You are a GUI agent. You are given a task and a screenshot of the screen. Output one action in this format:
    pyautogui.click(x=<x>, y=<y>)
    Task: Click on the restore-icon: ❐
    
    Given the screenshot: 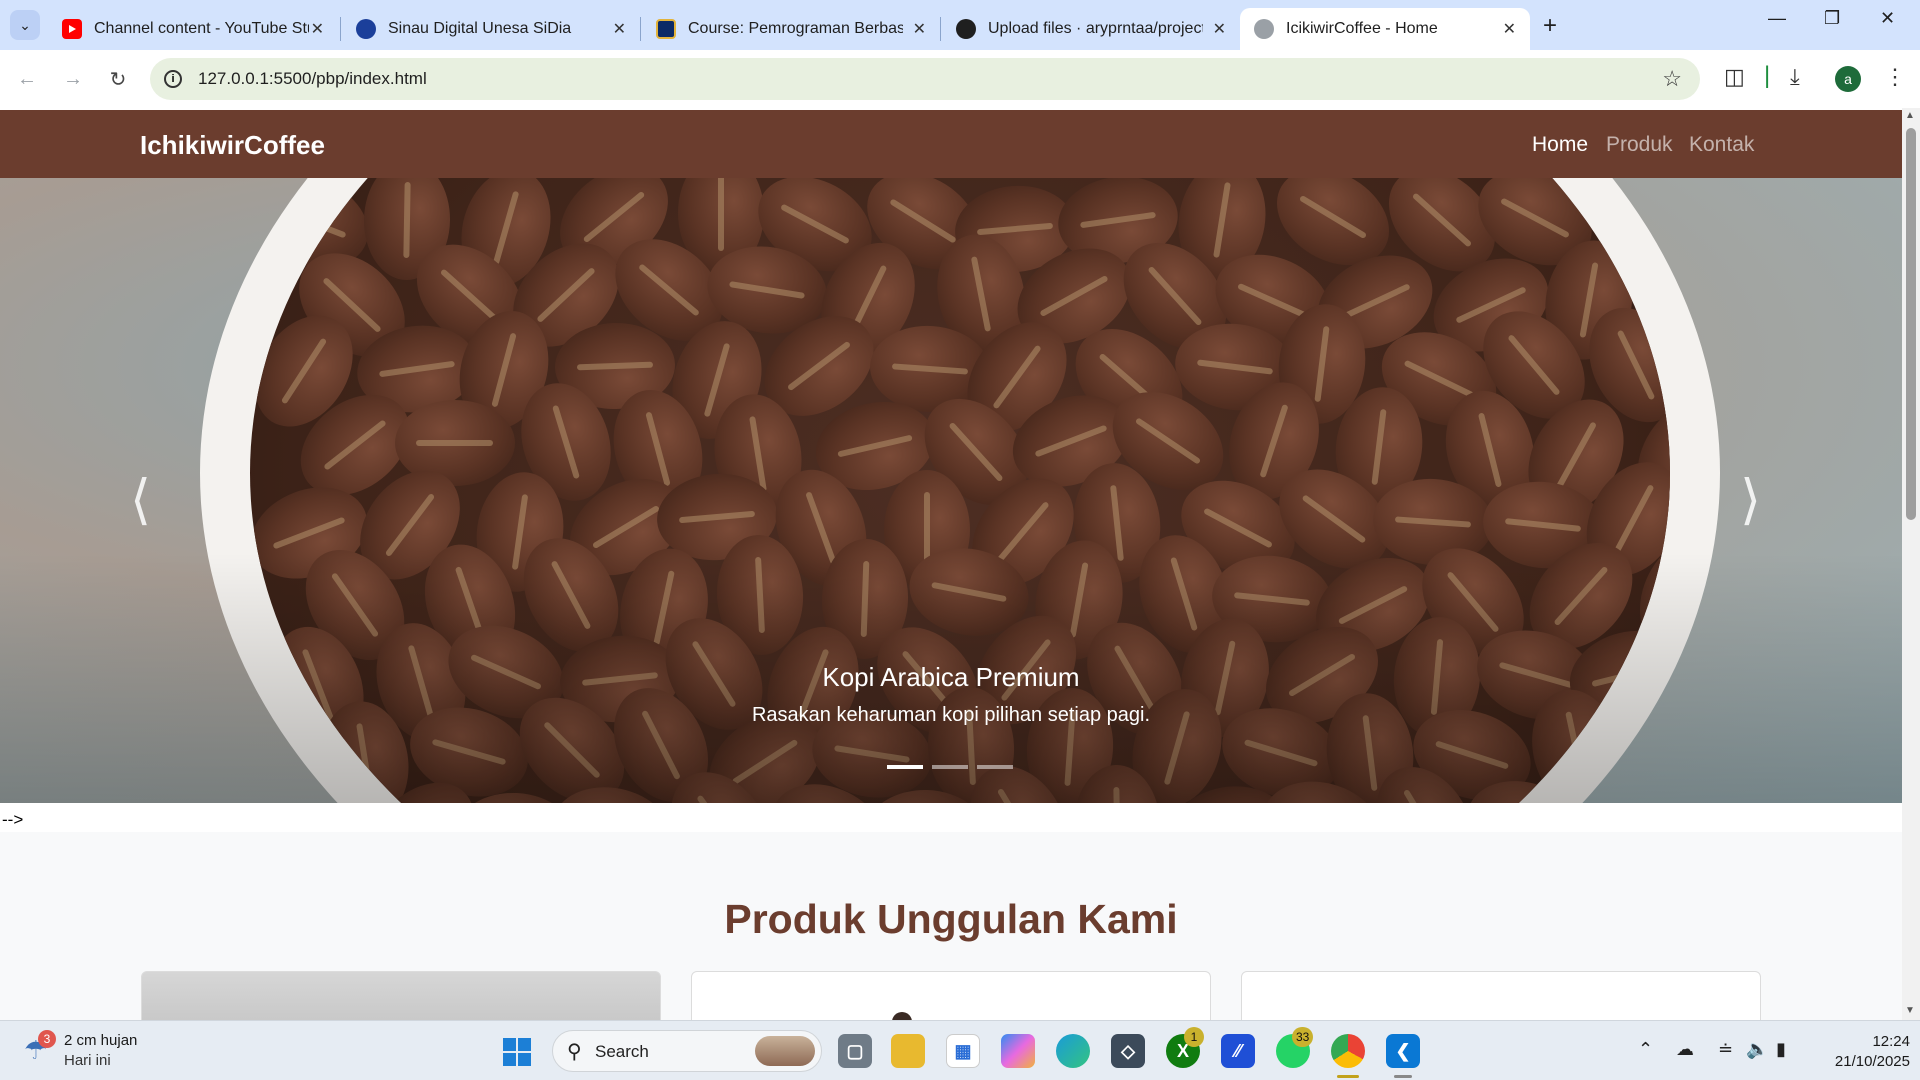 What is the action you would take?
    pyautogui.click(x=1832, y=18)
    